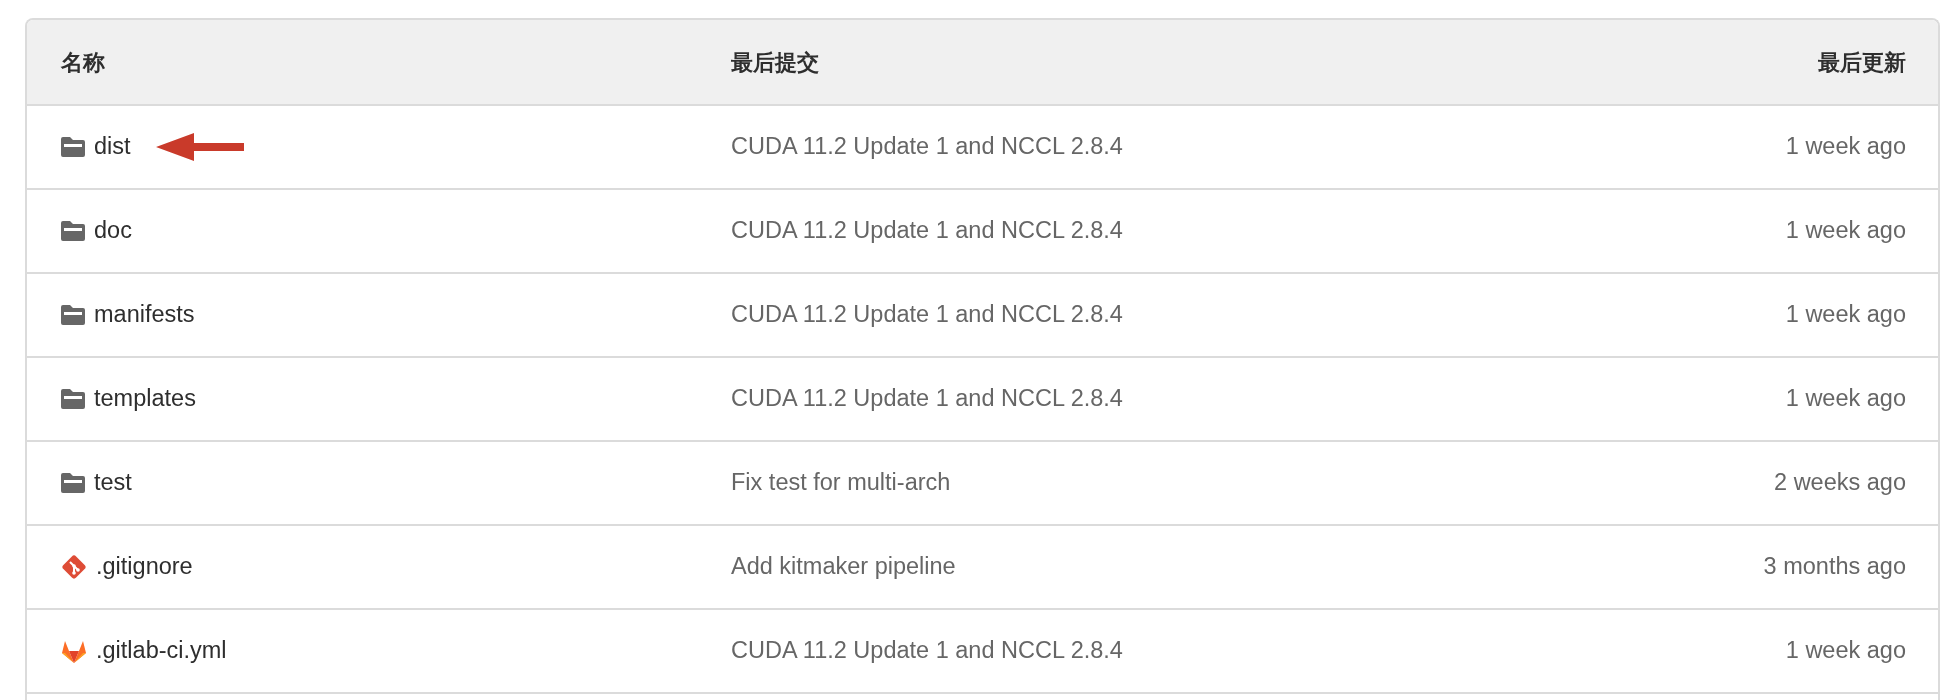  What do you see at coordinates (1168, 483) in the screenshot?
I see `commit-message-link: Fix test for multi-arch` at bounding box center [1168, 483].